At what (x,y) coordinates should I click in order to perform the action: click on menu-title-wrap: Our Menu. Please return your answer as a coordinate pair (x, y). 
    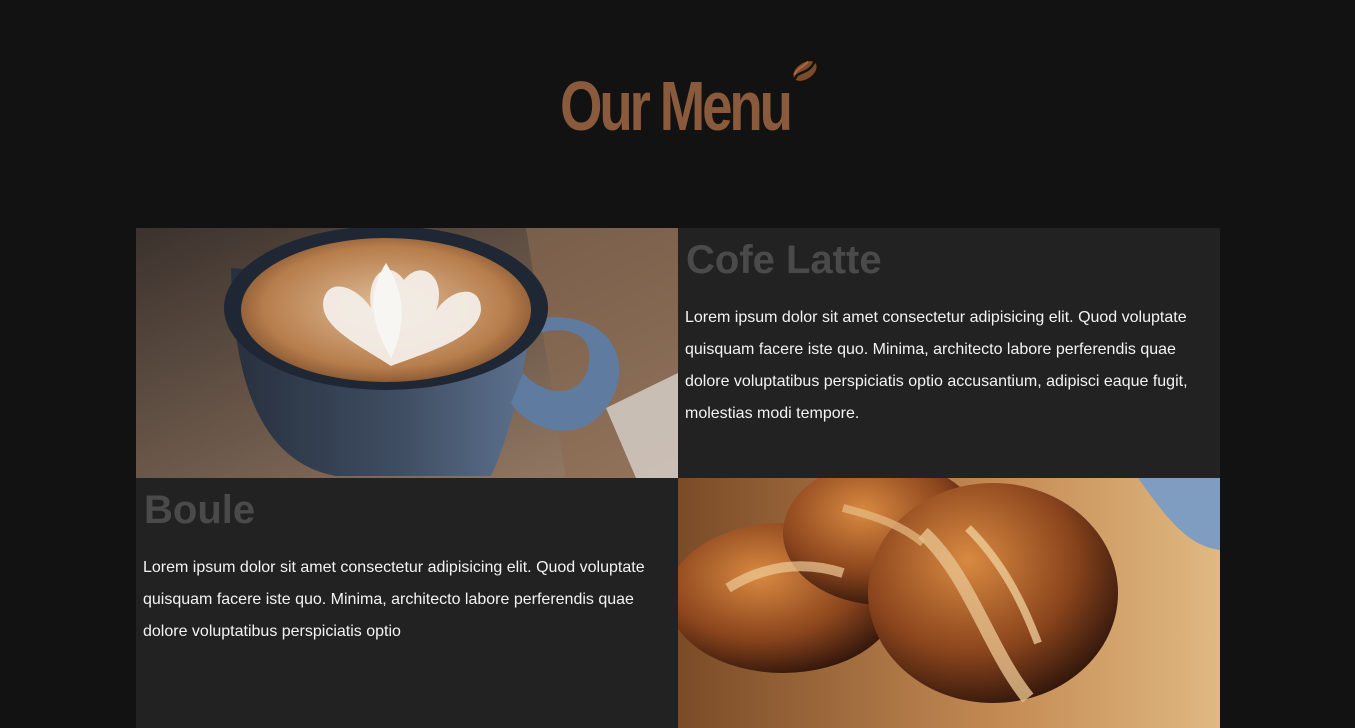
    Looking at the image, I should click on (695, 103).